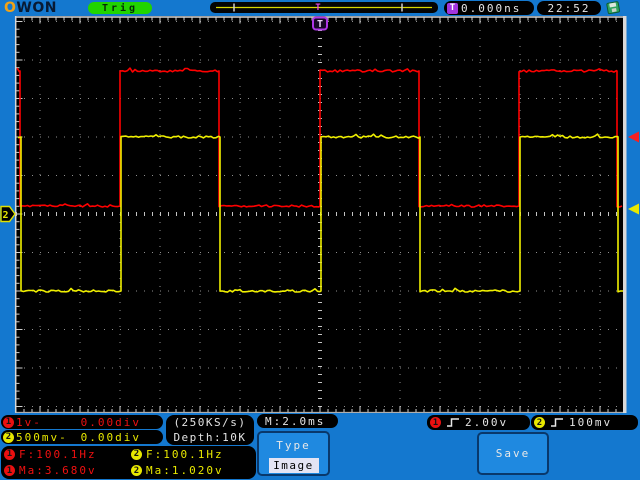 The image size is (640, 480). I want to click on ch1-status-row: 1 1v- 0.00div, so click(82, 422).